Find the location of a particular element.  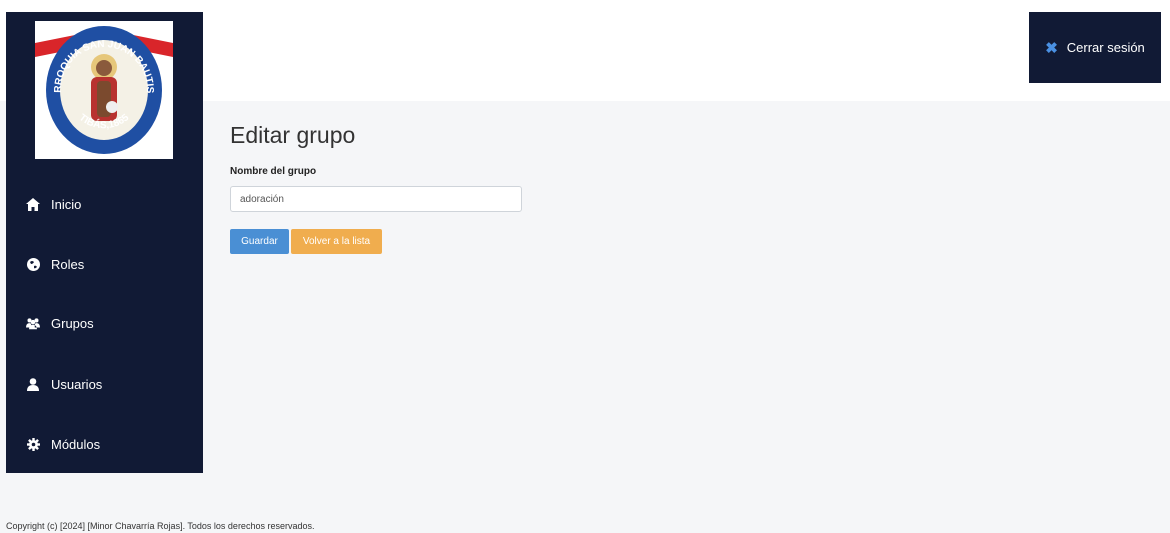

home-icon is located at coordinates (33, 204).